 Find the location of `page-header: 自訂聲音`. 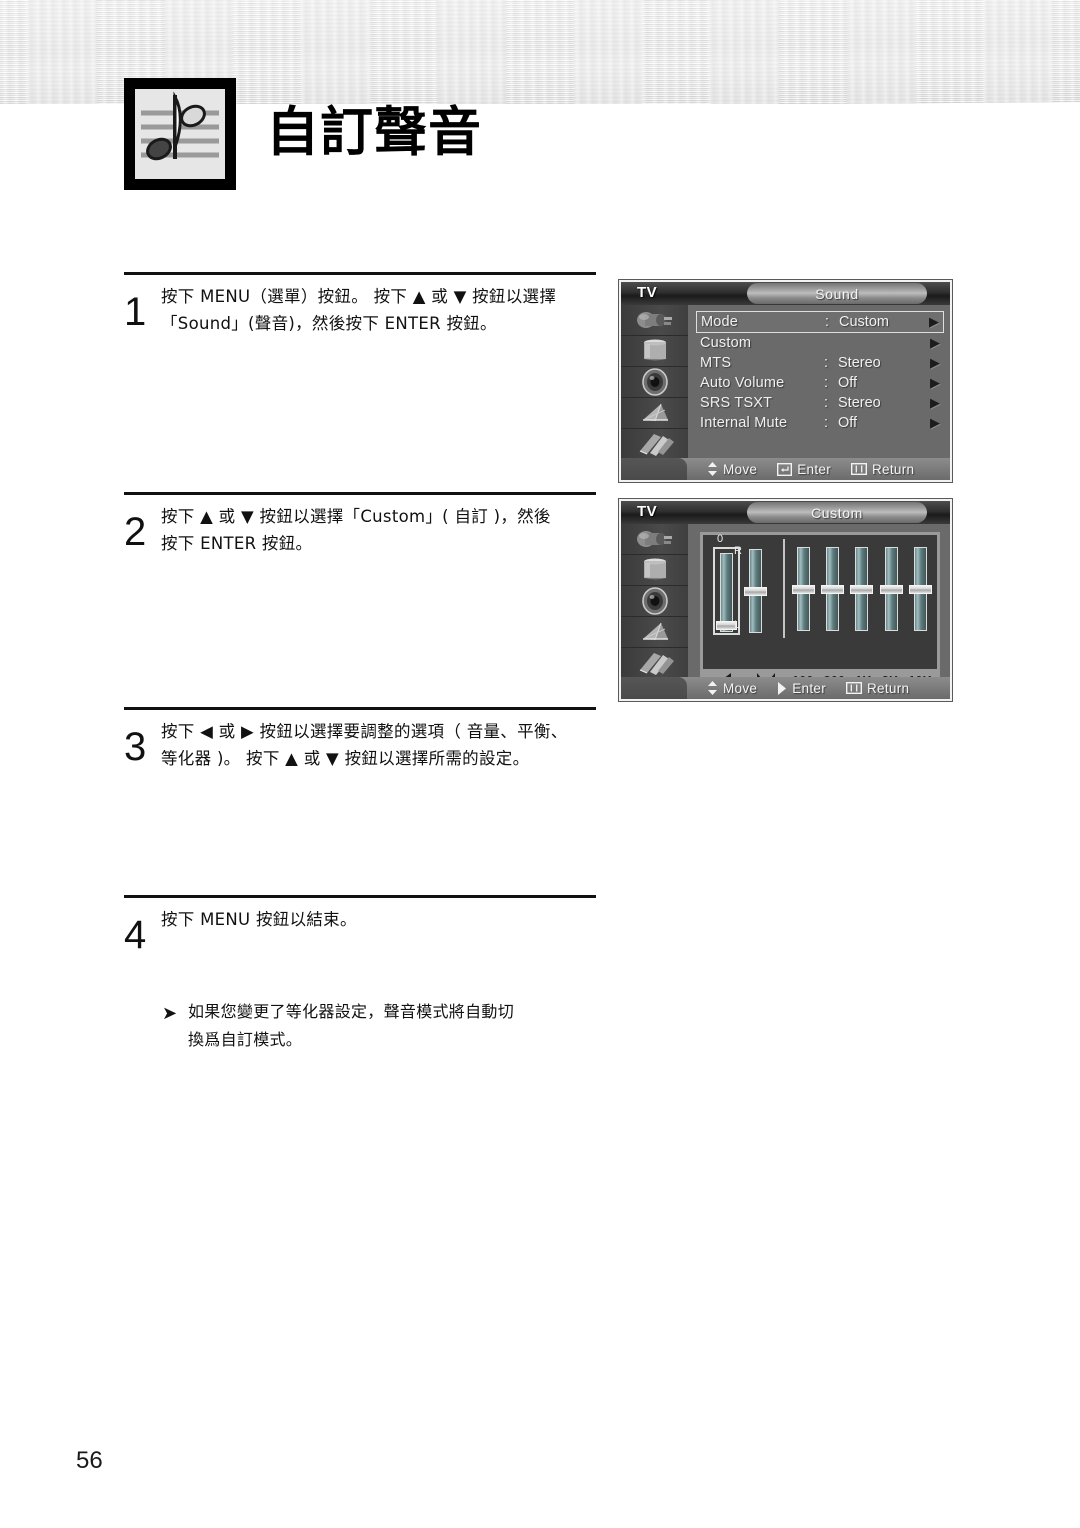

page-header: 自訂聲音 is located at coordinates (303, 134).